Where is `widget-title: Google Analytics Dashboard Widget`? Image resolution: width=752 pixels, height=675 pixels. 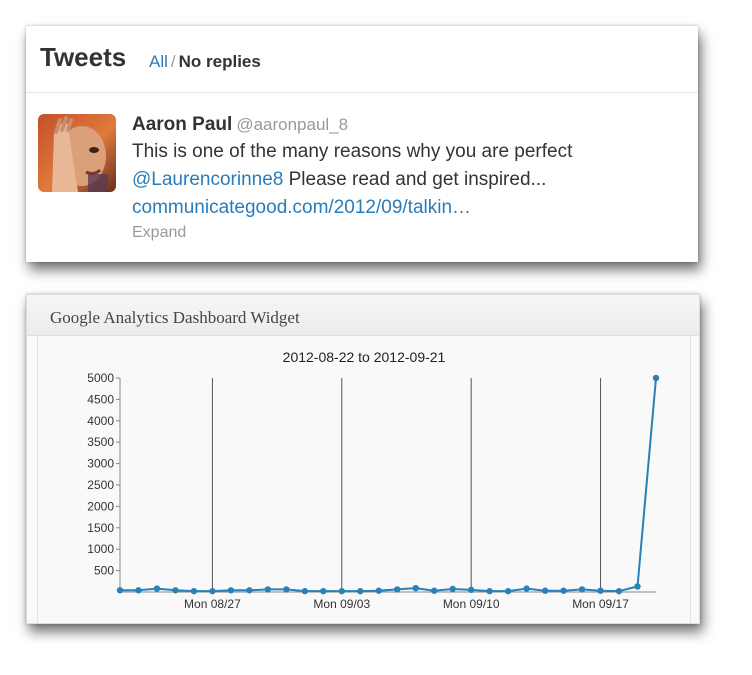
widget-title: Google Analytics Dashboard Widget is located at coordinates (175, 317).